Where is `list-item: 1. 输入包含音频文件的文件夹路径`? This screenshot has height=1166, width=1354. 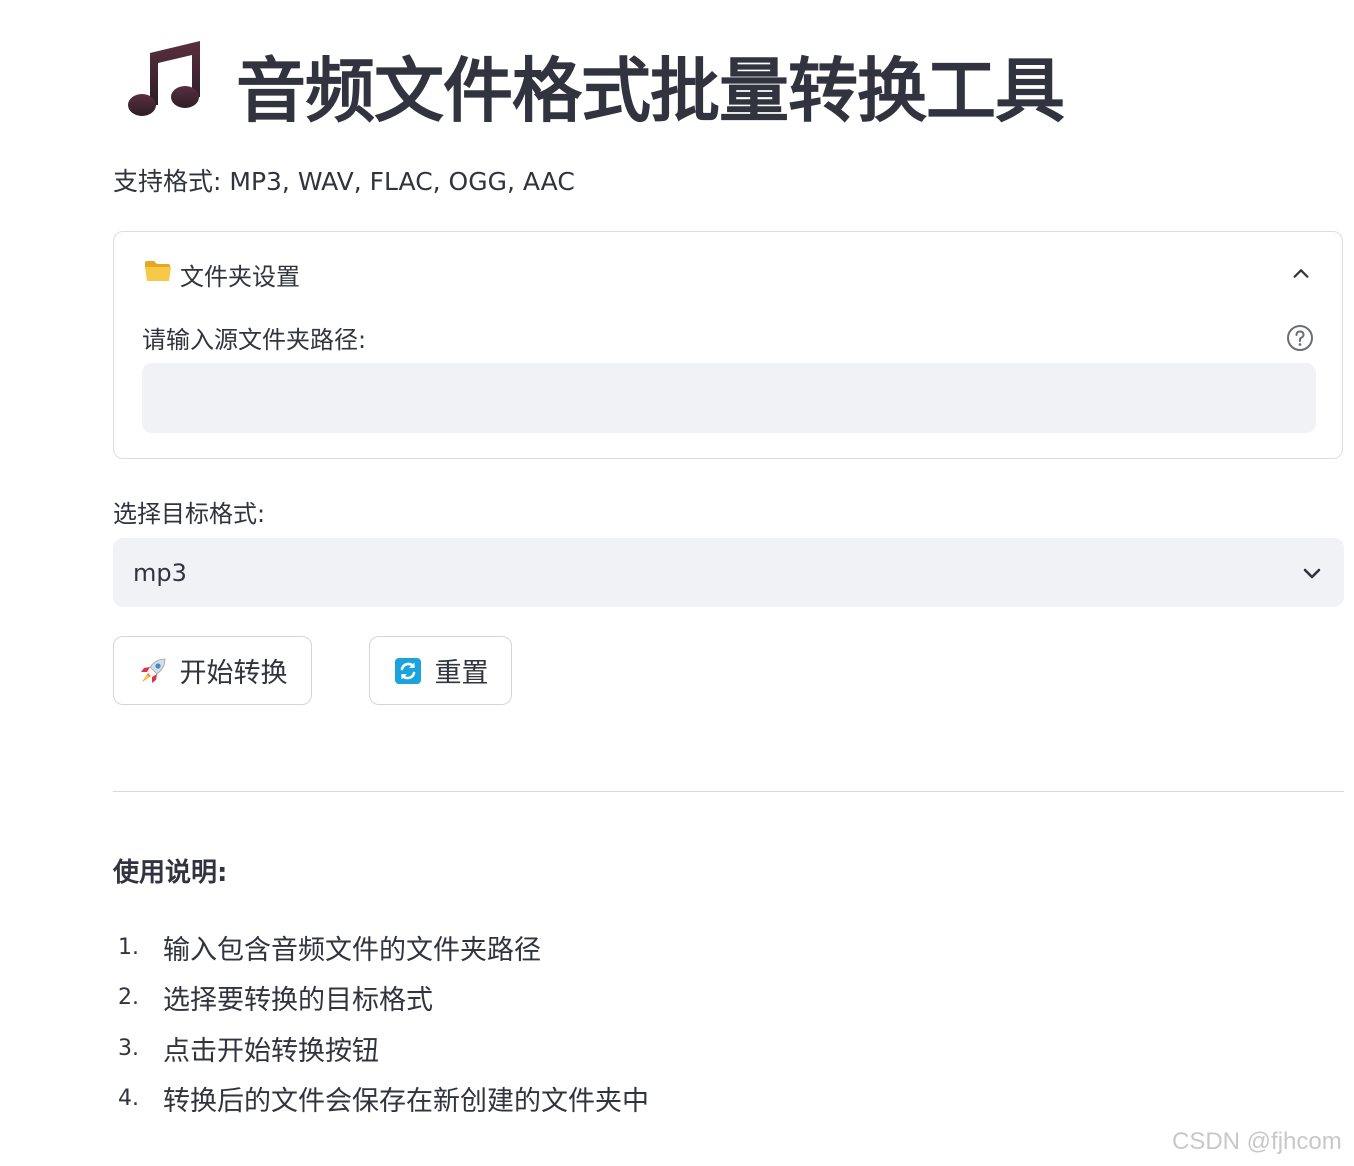
list-item: 1. 输入包含音频文件的文件夹路径 is located at coordinates (383, 947).